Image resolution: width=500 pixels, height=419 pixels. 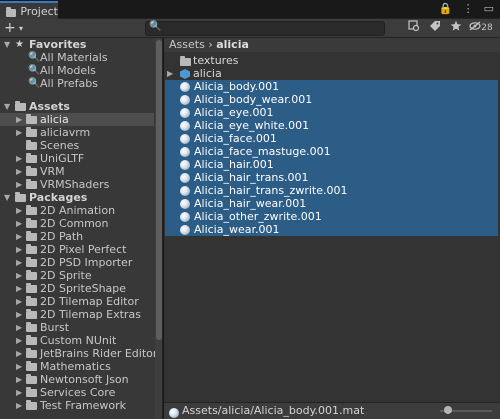 I want to click on search-icon: 🔍, so click(x=34, y=83).